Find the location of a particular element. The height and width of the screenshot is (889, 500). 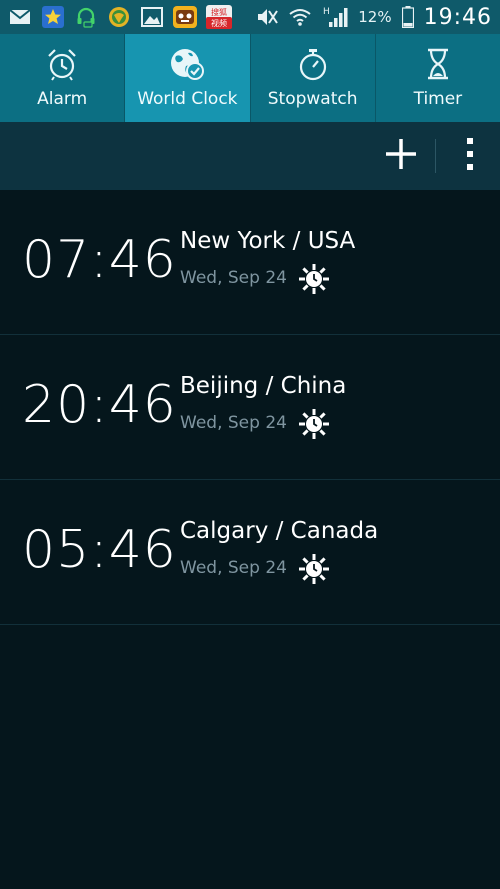

svg-text: 视频 is located at coordinates (219, 23).